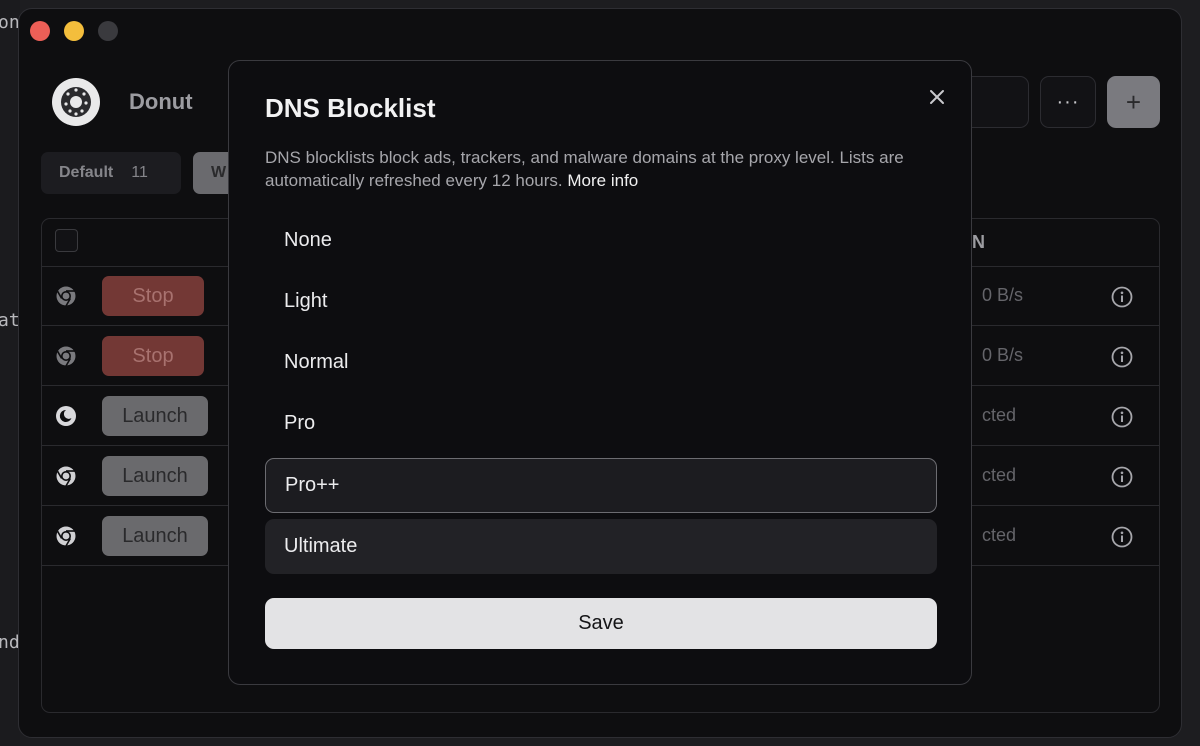 This screenshot has width=1200, height=746. Describe the element at coordinates (601, 546) in the screenshot. I see `option-ultimate: Ultimate` at that location.